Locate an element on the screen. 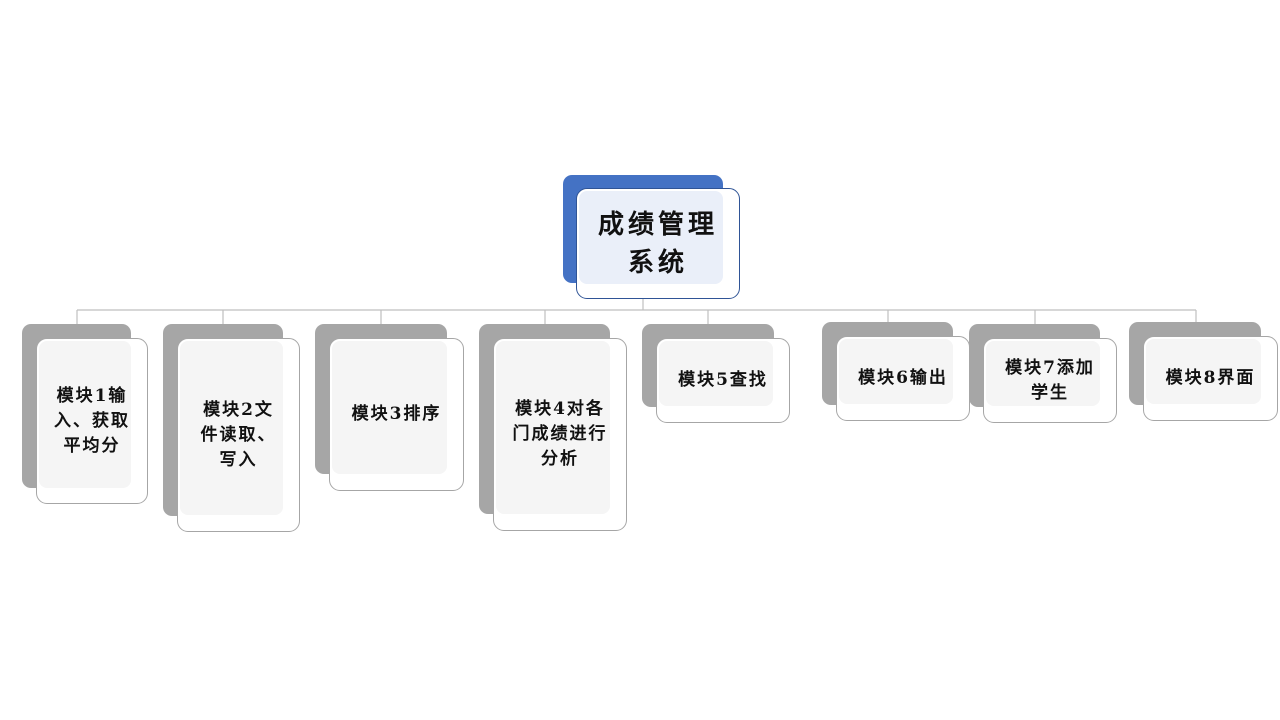 Image resolution: width=1280 pixels, height=720 pixels. module-2-label: 模块2文 件读取、 写入 is located at coordinates (238, 434).